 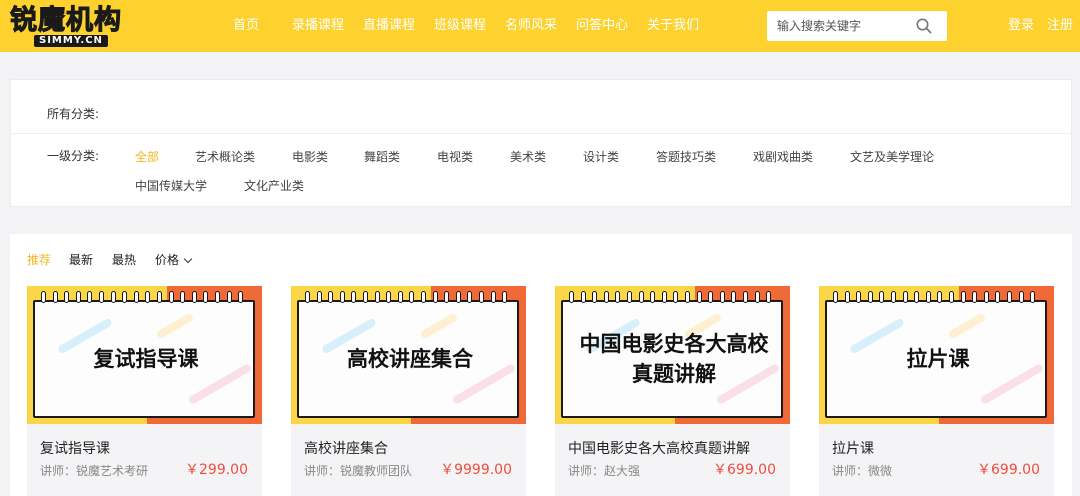 What do you see at coordinates (1021, 26) in the screenshot?
I see `login-link: 登录` at bounding box center [1021, 26].